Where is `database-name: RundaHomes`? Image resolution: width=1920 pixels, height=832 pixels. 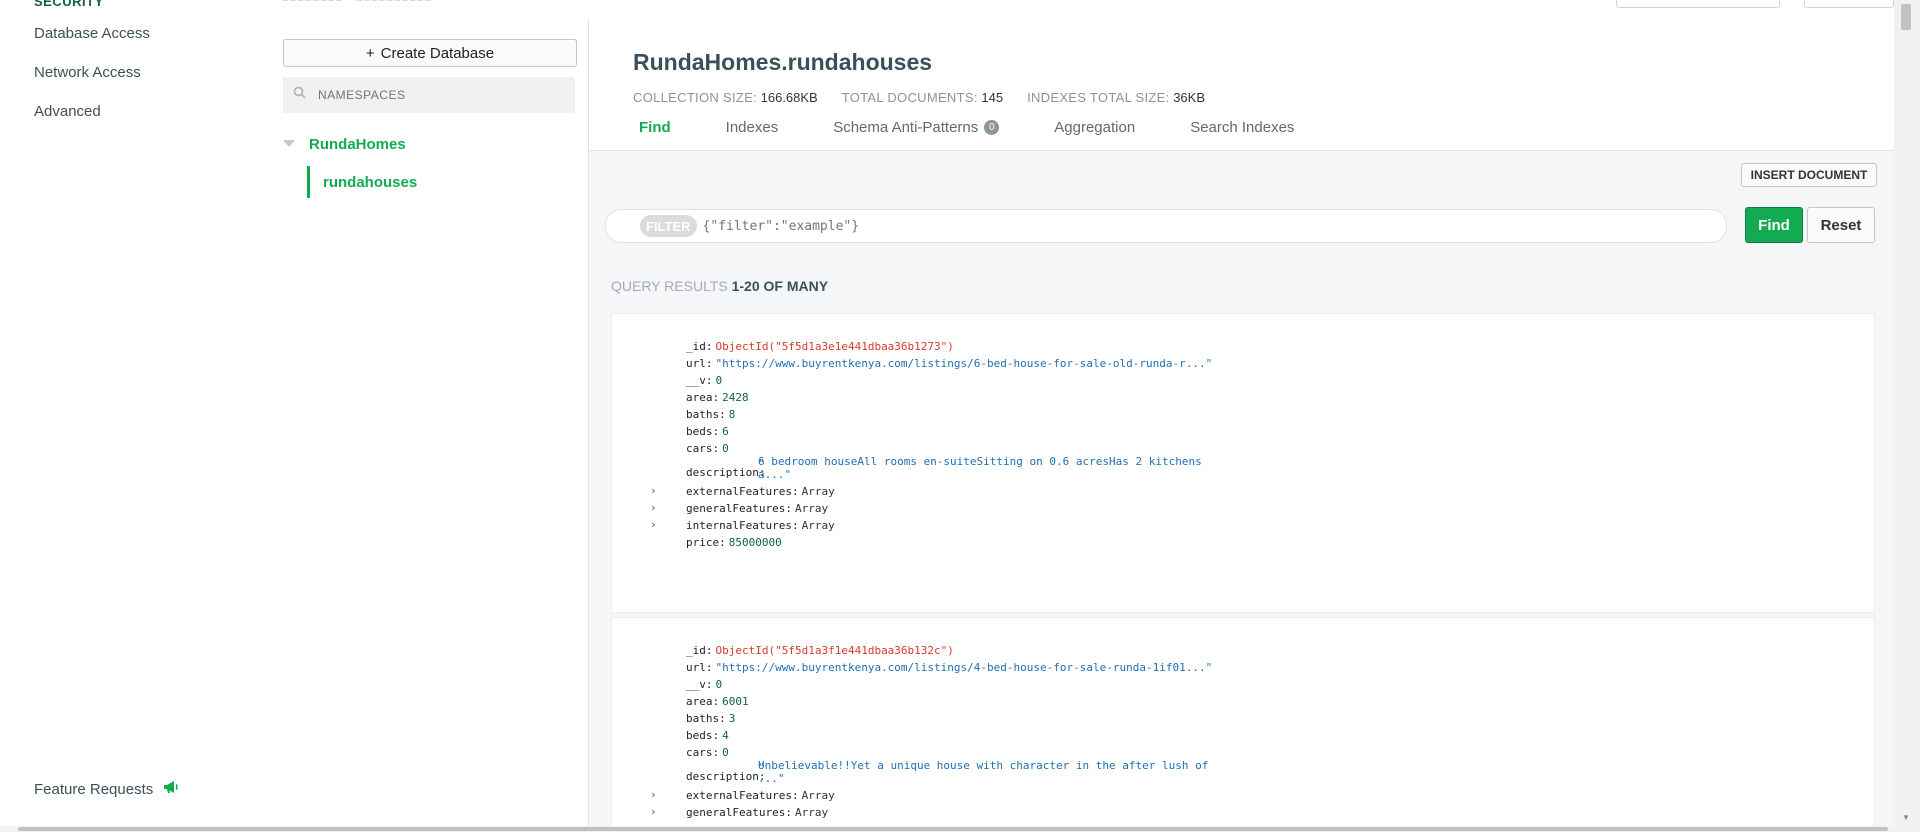 database-name: RundaHomes is located at coordinates (357, 144).